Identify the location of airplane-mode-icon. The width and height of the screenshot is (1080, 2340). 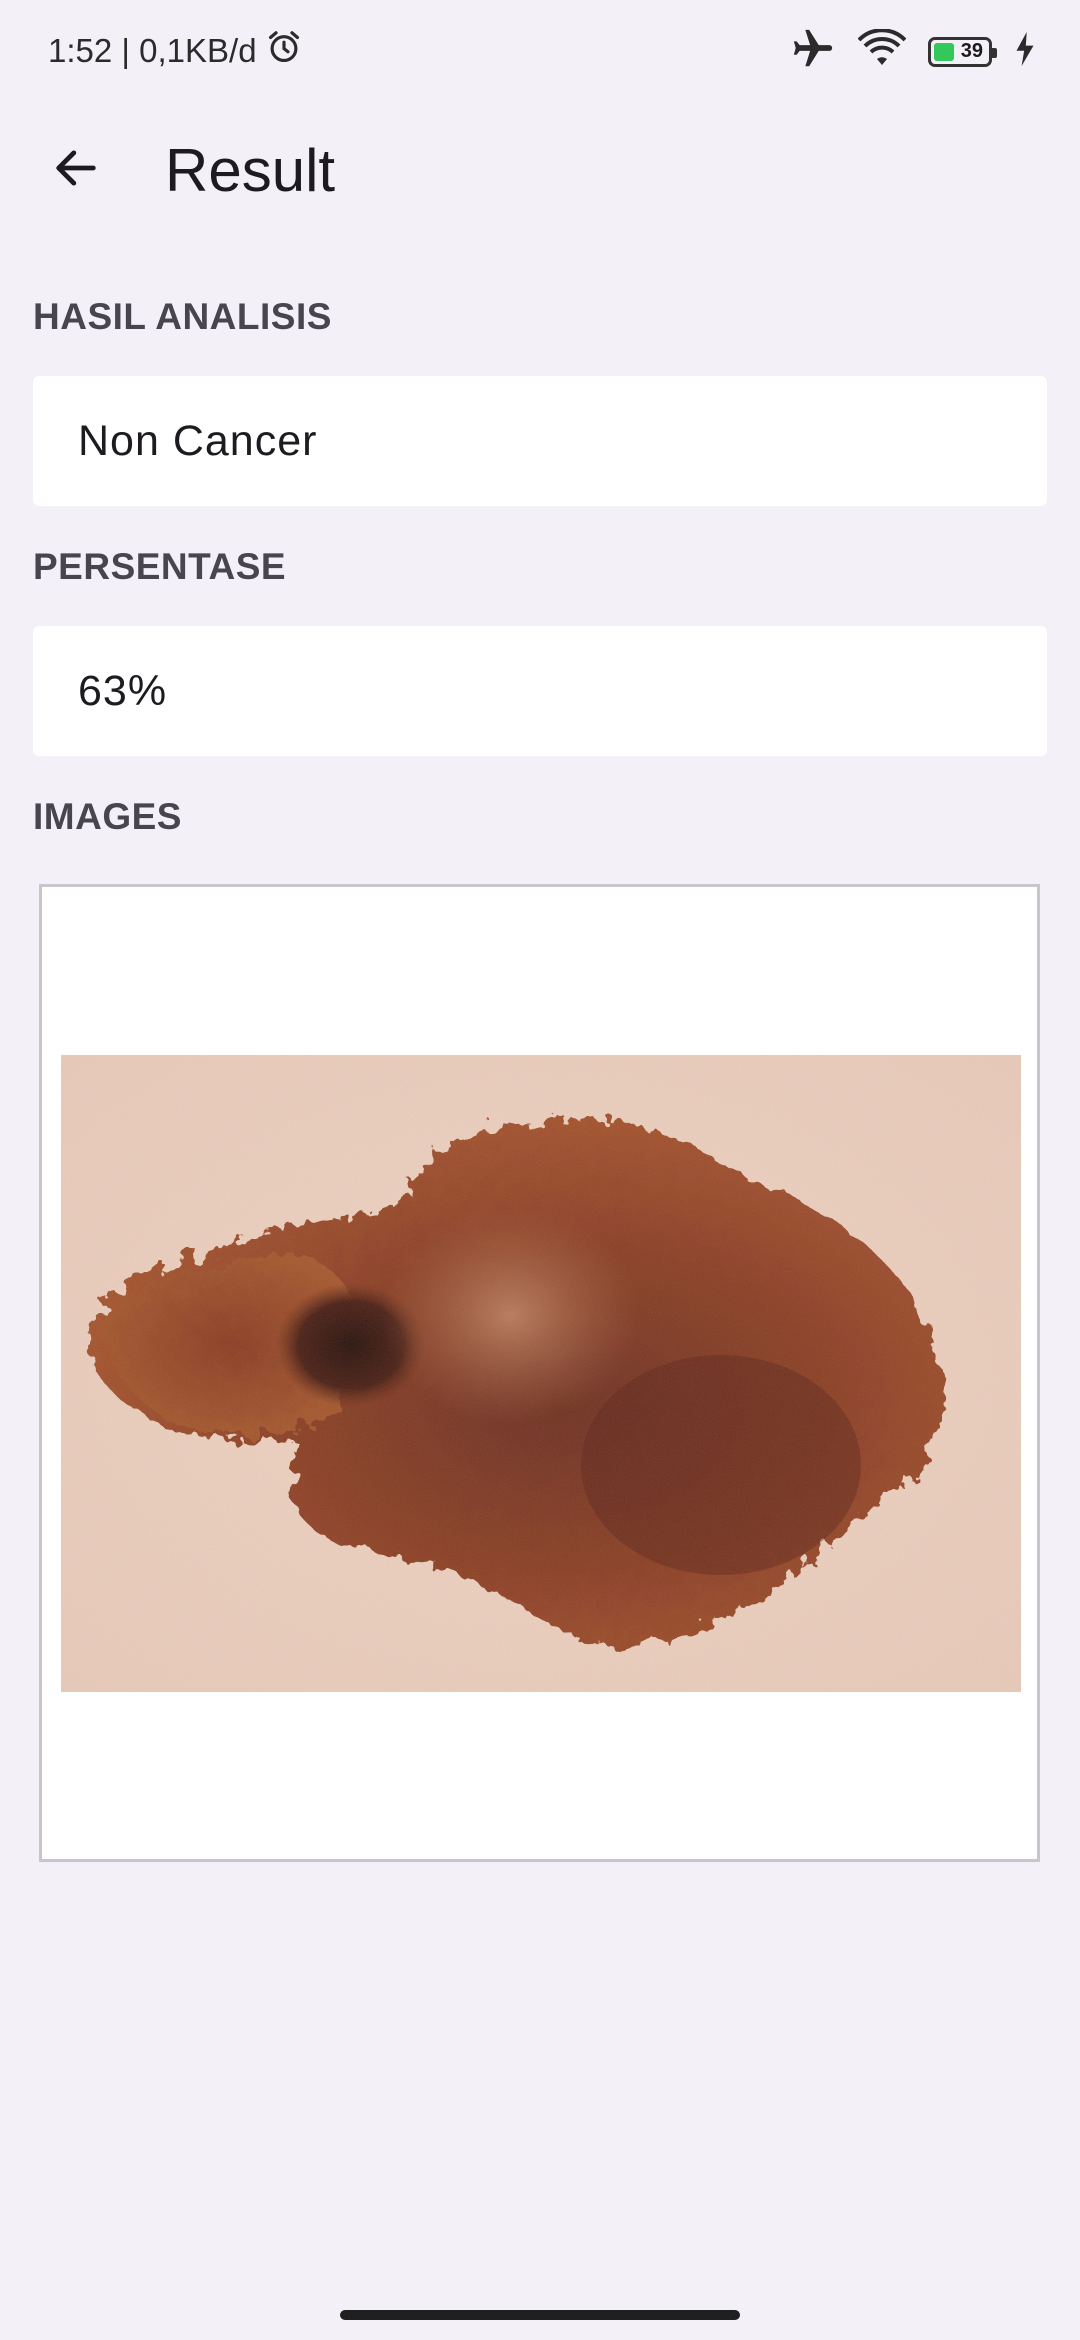
(813, 51).